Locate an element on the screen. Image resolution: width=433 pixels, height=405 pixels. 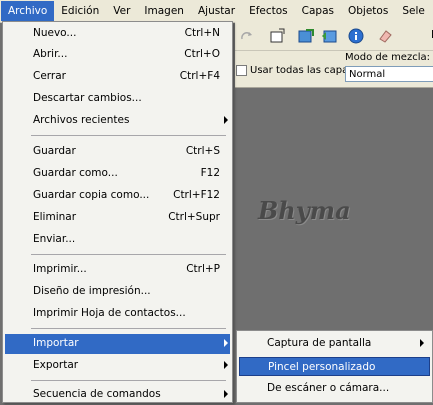
submenu-item-pincel-personalizado: Pincel personalizado is located at coordinates (334, 366).